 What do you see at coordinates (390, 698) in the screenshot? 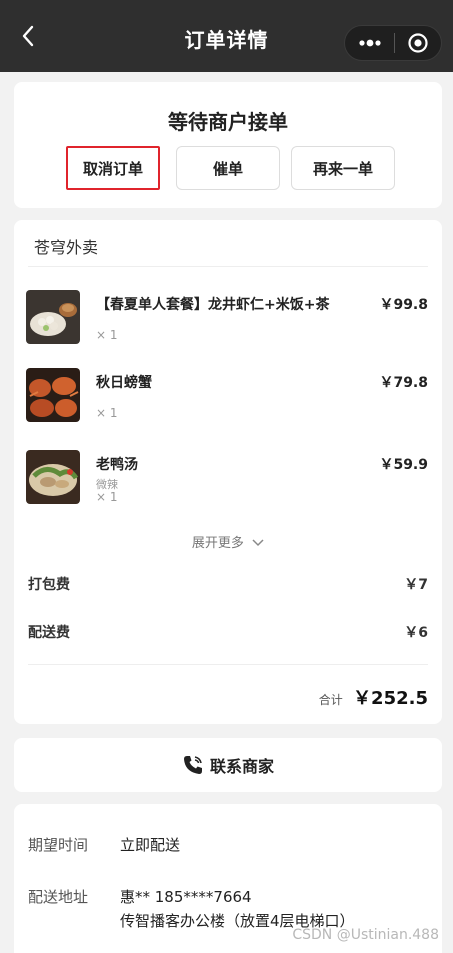
I see `total-value: ￥252.5` at bounding box center [390, 698].